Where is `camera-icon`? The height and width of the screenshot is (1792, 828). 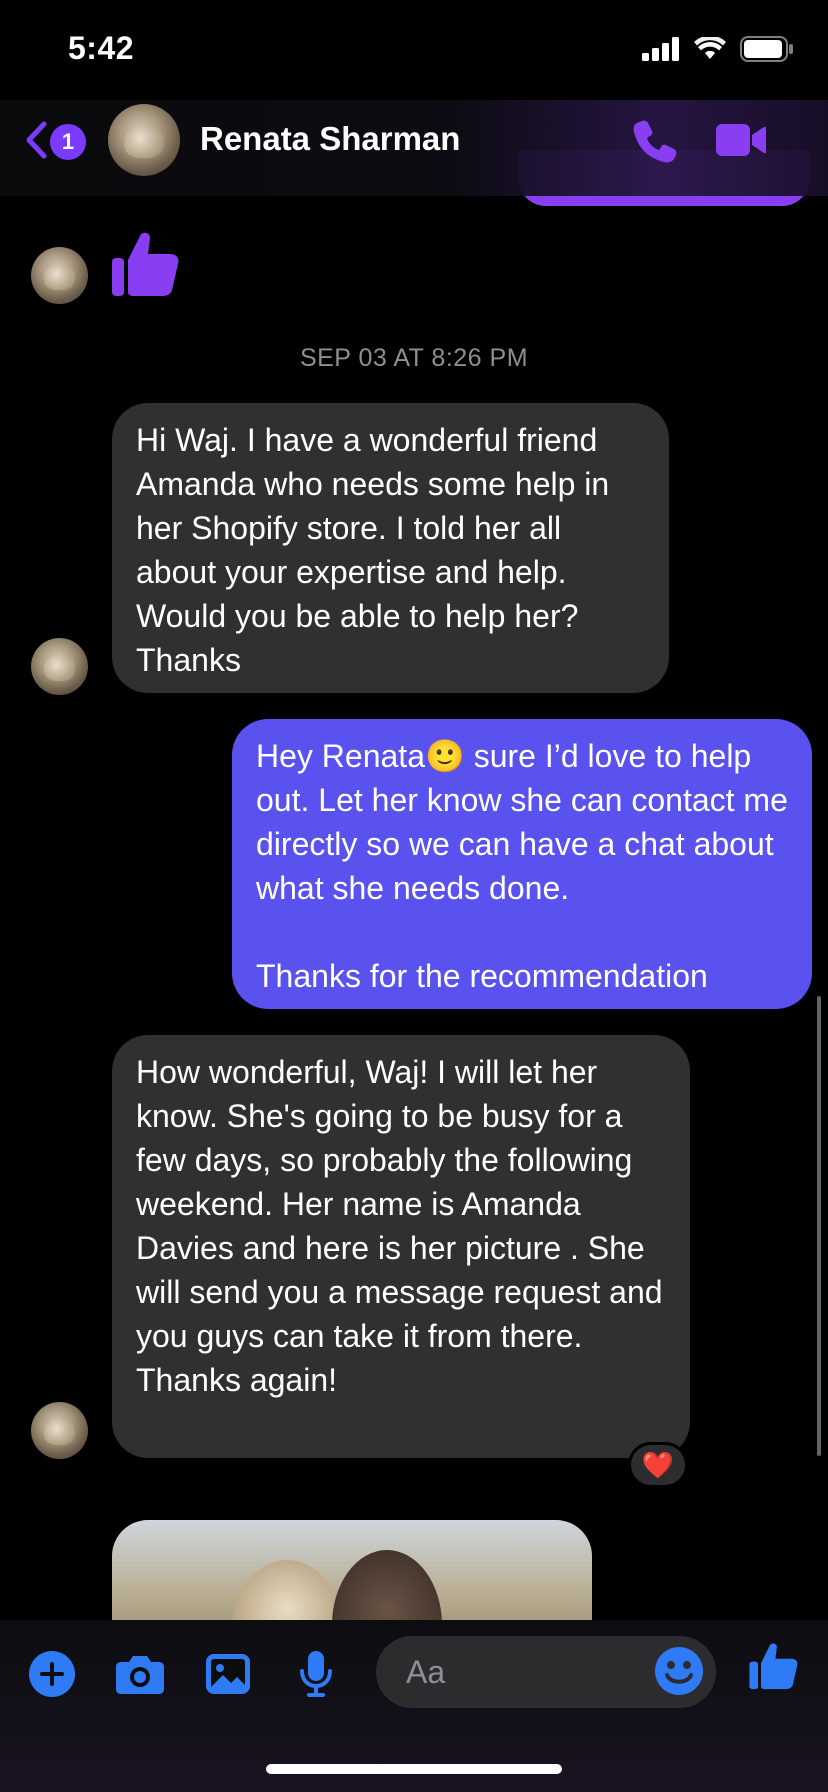 camera-icon is located at coordinates (140, 1676).